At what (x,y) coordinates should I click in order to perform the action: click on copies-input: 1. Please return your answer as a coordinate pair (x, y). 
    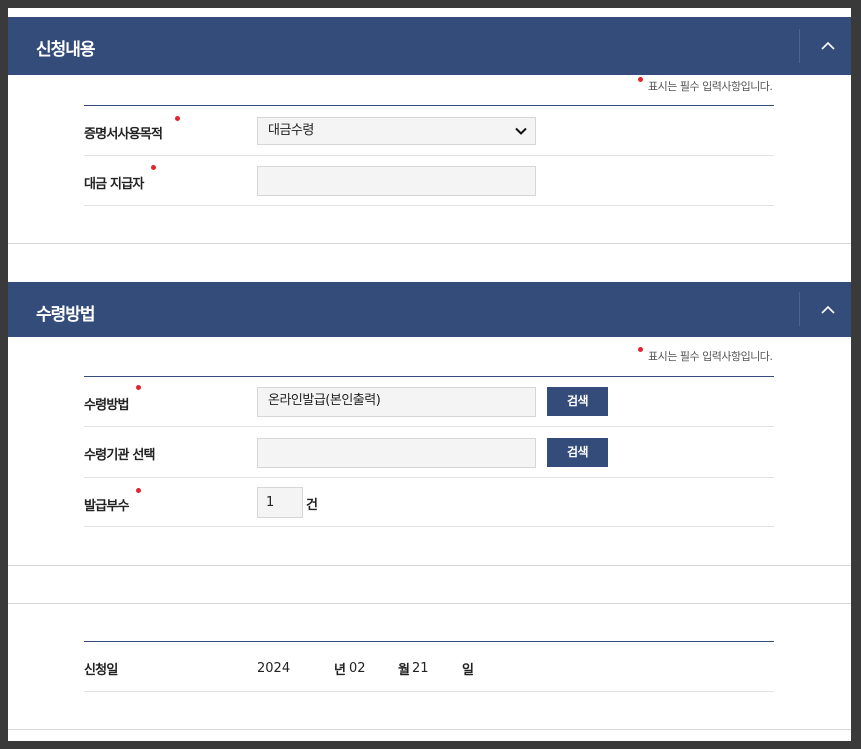
    Looking at the image, I should click on (280, 502).